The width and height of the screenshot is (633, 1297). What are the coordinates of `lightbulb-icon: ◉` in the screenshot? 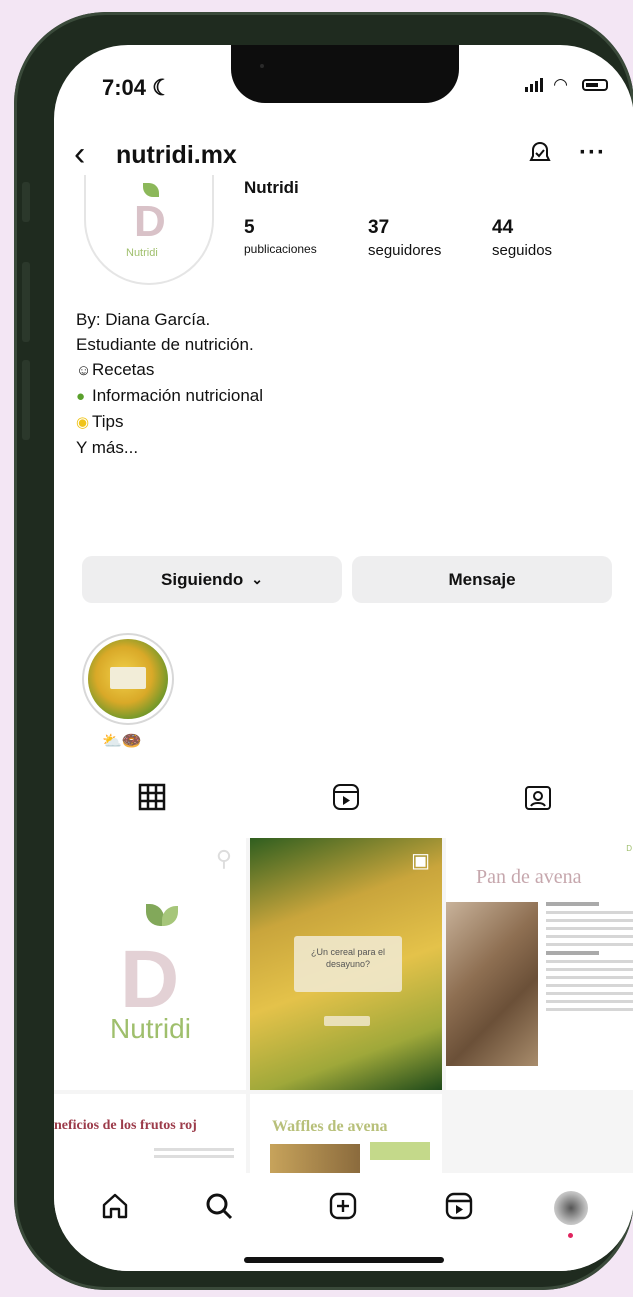 It's located at (83, 422).